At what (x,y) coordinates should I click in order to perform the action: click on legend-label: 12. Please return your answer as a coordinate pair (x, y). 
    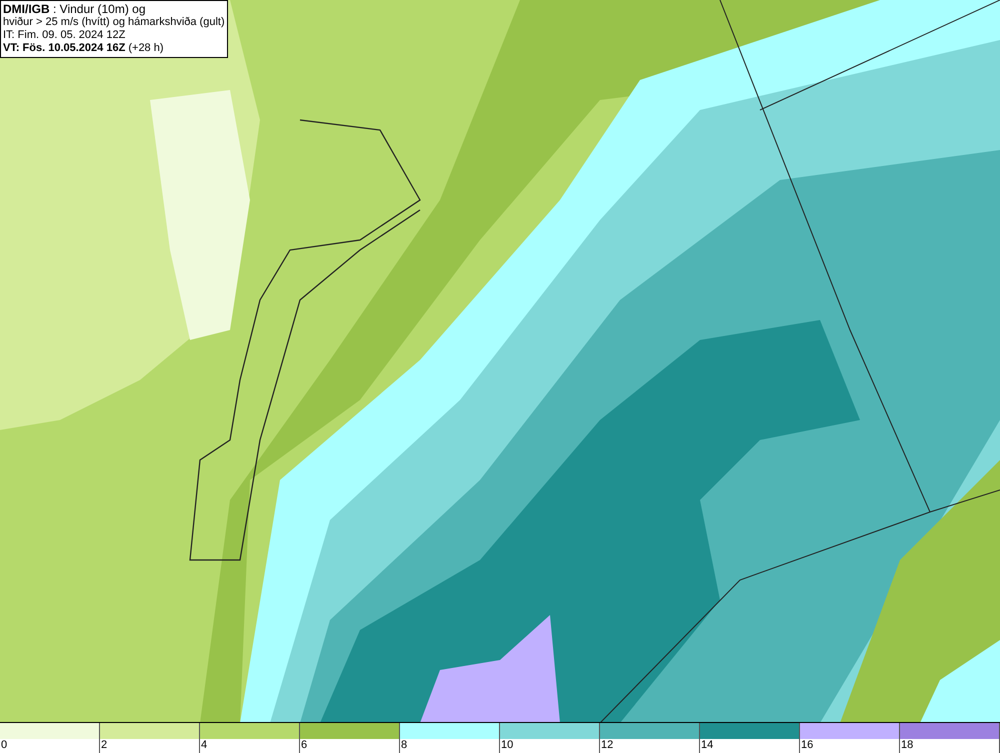
    Looking at the image, I should click on (607, 745).